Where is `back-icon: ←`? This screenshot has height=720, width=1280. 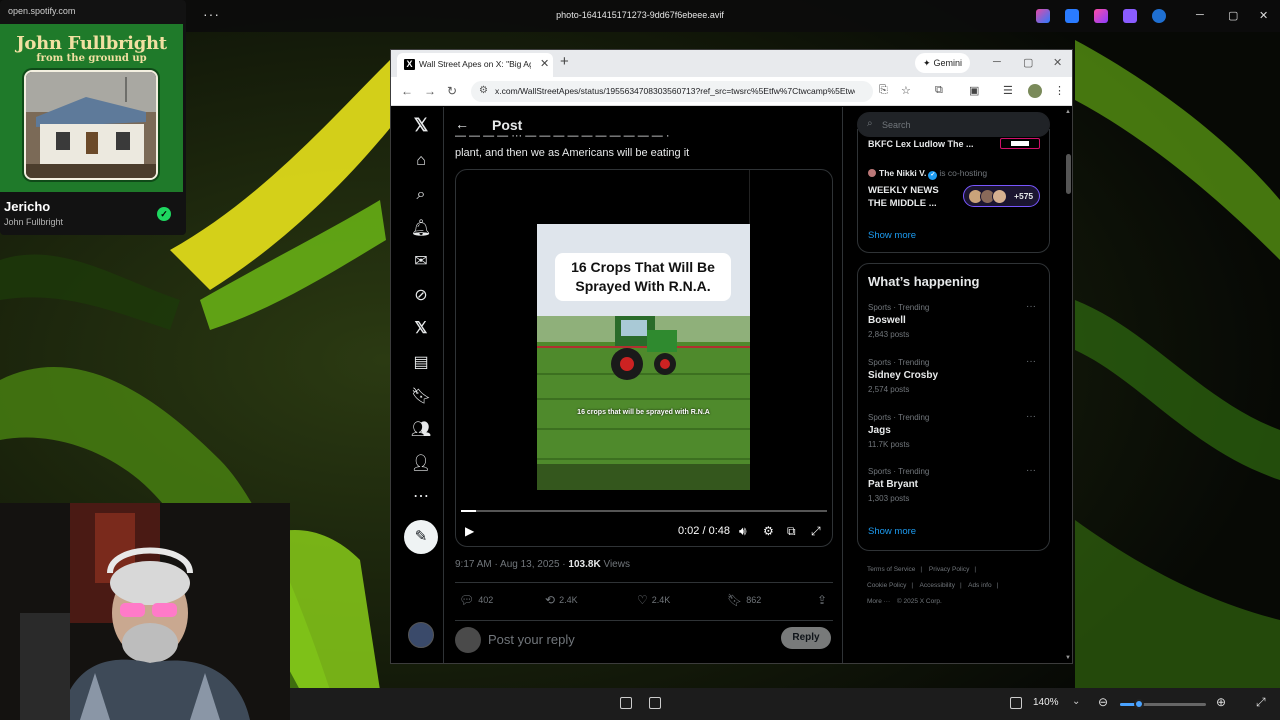 back-icon: ← is located at coordinates (407, 91).